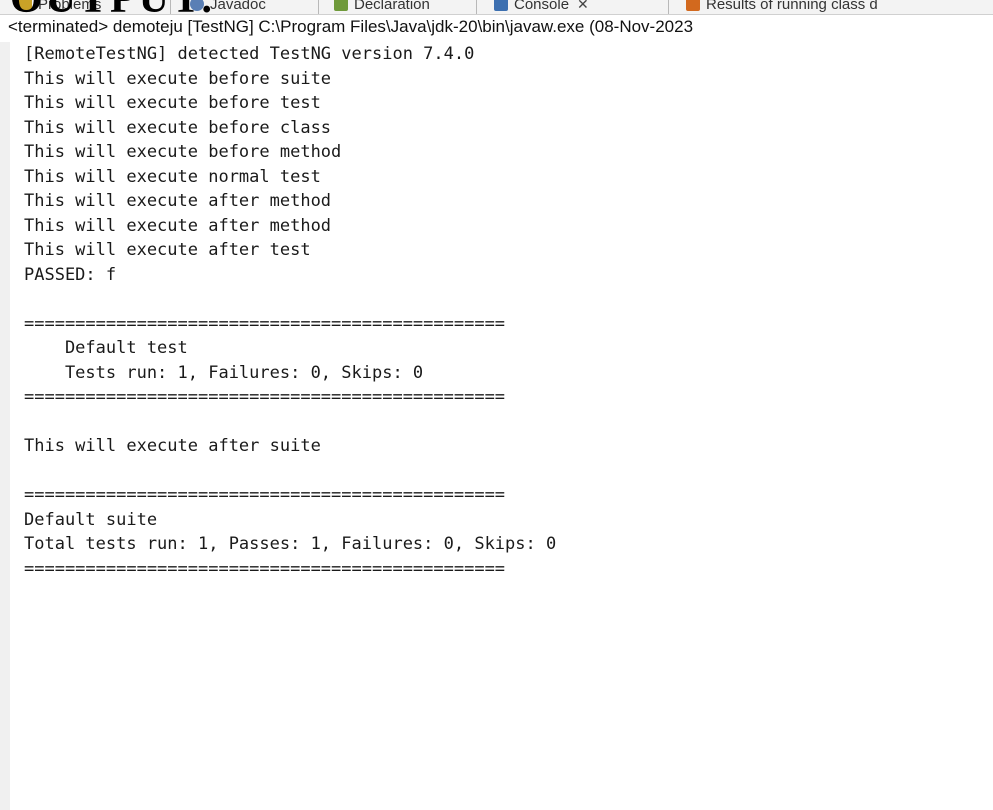 The image size is (993, 810). I want to click on console-line: PASSED: f, so click(70, 274).